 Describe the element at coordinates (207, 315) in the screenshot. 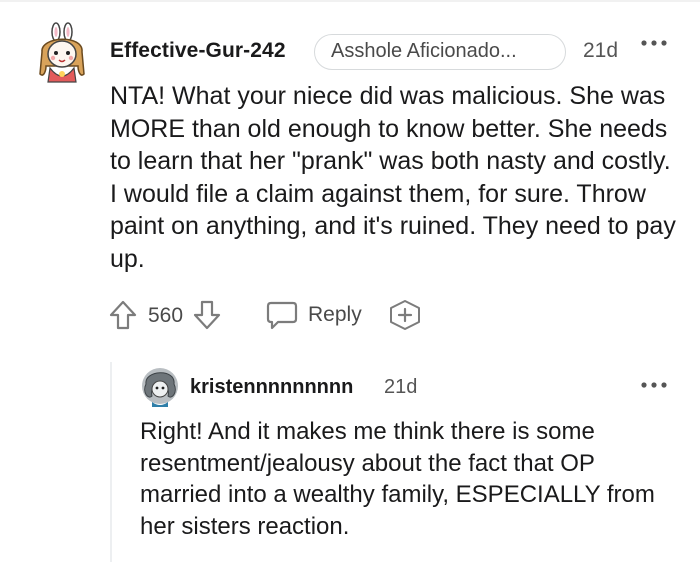

I see `downvote-arrow-icon` at that location.